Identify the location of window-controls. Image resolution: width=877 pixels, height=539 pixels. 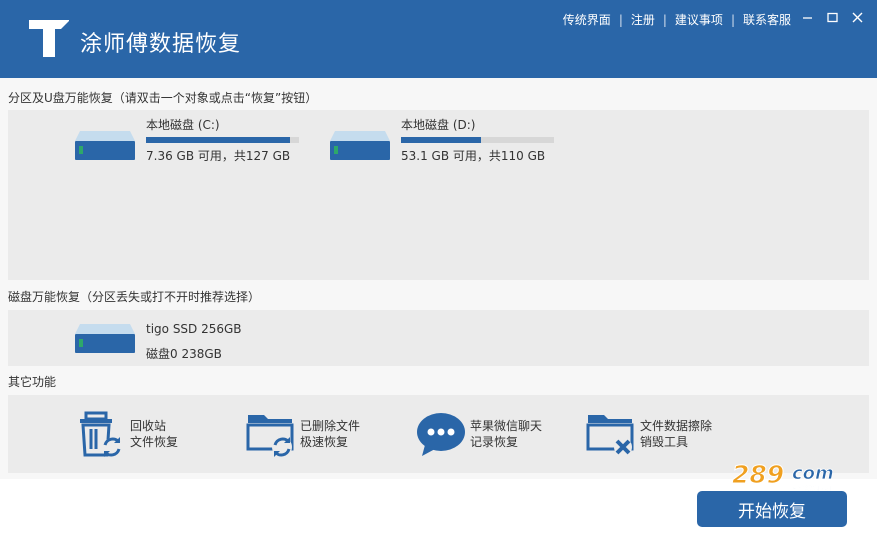
(832, 17).